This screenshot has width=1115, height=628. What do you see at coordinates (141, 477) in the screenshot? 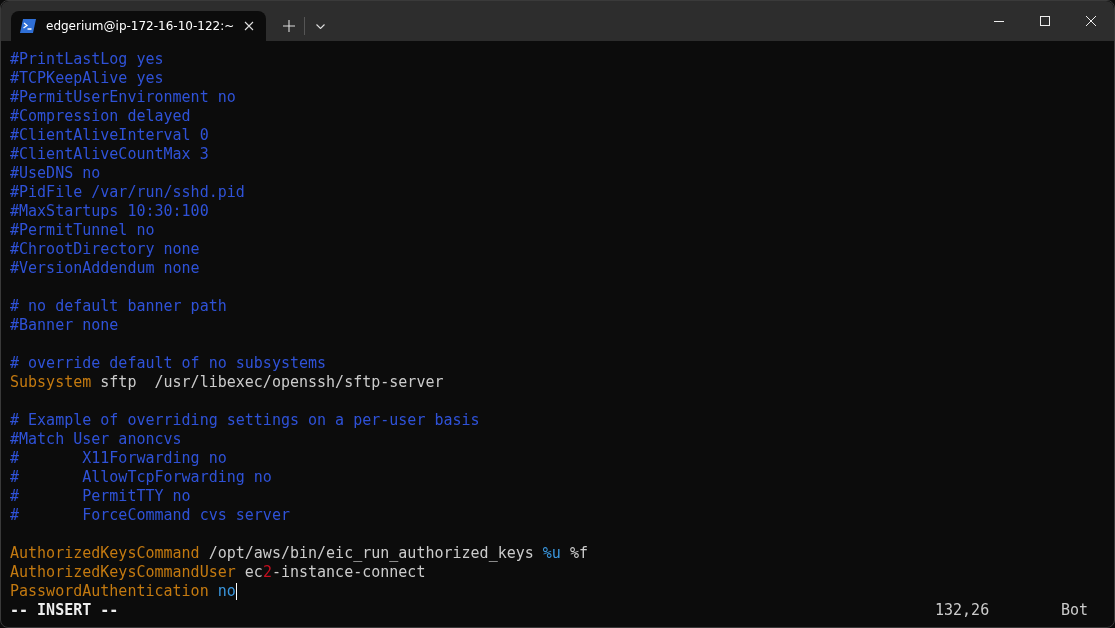
I see `comment-line: # AllowTcpForwarding no` at bounding box center [141, 477].